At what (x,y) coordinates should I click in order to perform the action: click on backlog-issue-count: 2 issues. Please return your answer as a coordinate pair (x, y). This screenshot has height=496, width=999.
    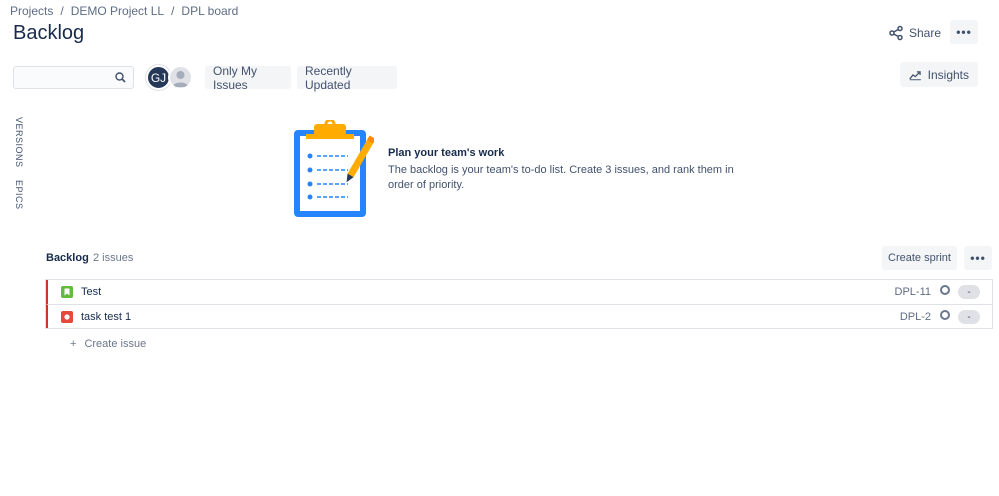
    Looking at the image, I should click on (113, 258).